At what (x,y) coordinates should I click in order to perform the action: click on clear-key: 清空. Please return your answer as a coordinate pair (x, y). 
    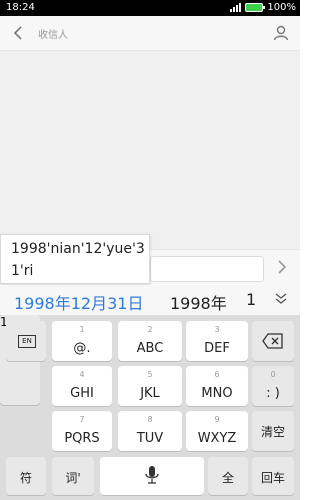
    Looking at the image, I should click on (273, 431).